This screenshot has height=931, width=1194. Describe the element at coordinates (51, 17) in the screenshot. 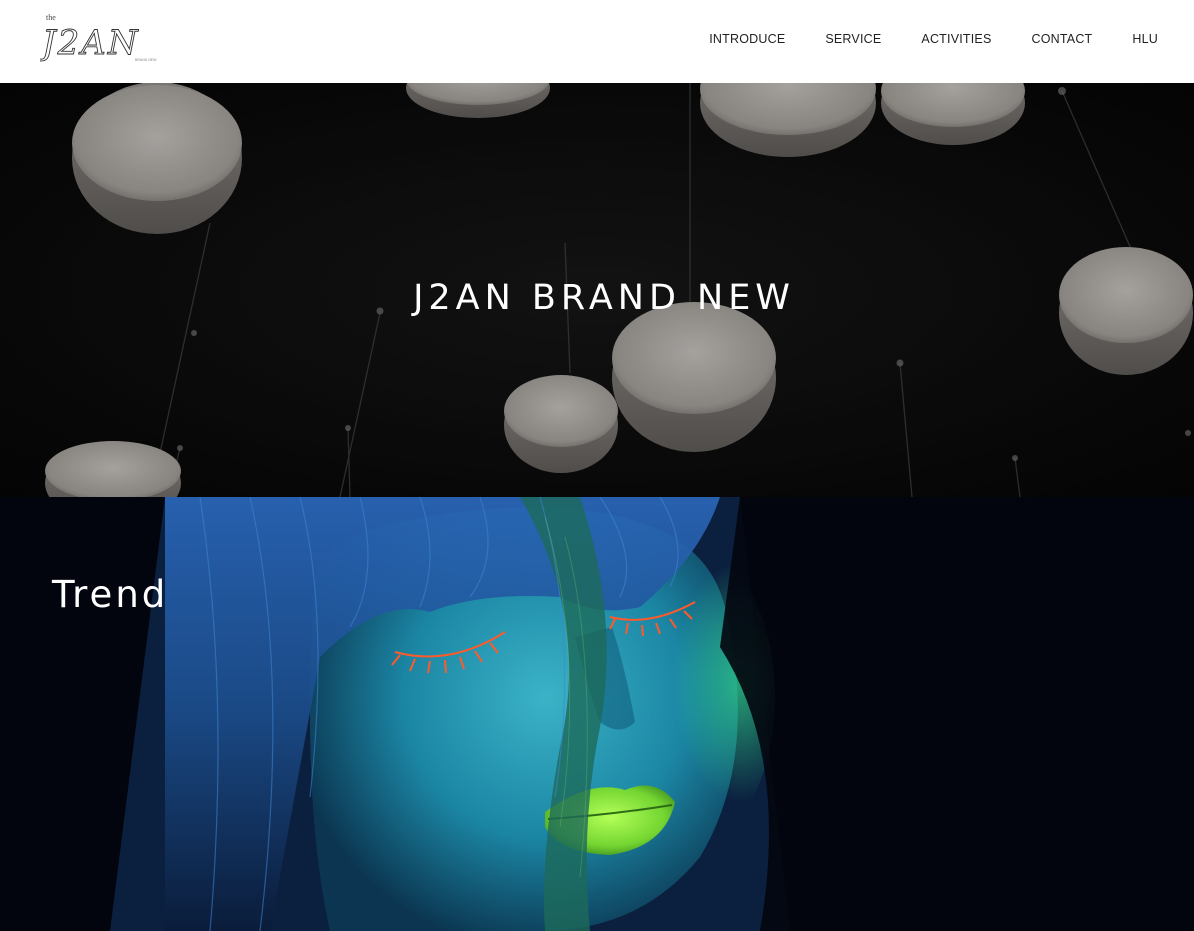

I see `logo-small-text: the` at that location.